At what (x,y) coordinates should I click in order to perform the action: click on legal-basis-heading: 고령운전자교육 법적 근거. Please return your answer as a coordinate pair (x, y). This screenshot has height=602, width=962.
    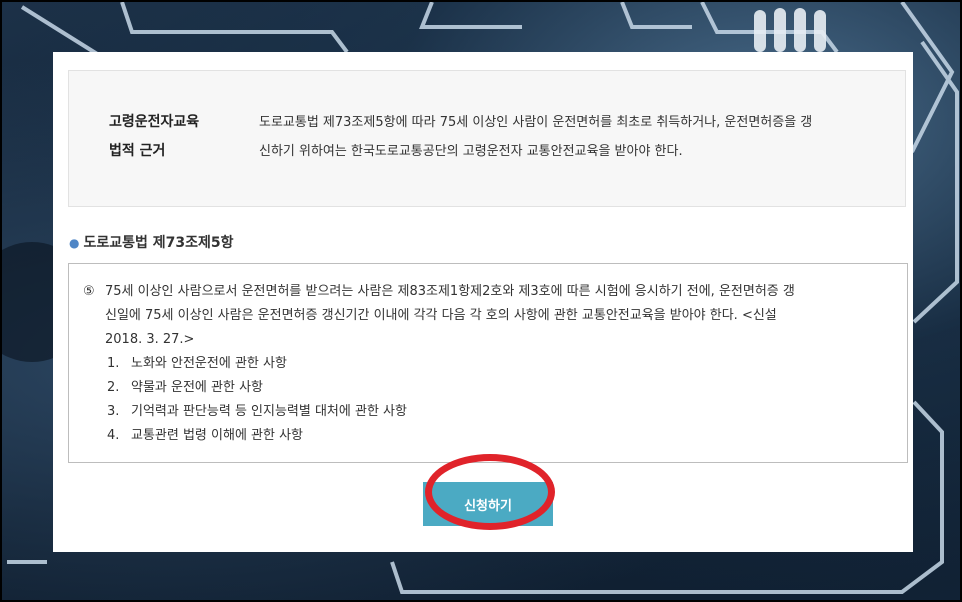
    Looking at the image, I should click on (174, 137).